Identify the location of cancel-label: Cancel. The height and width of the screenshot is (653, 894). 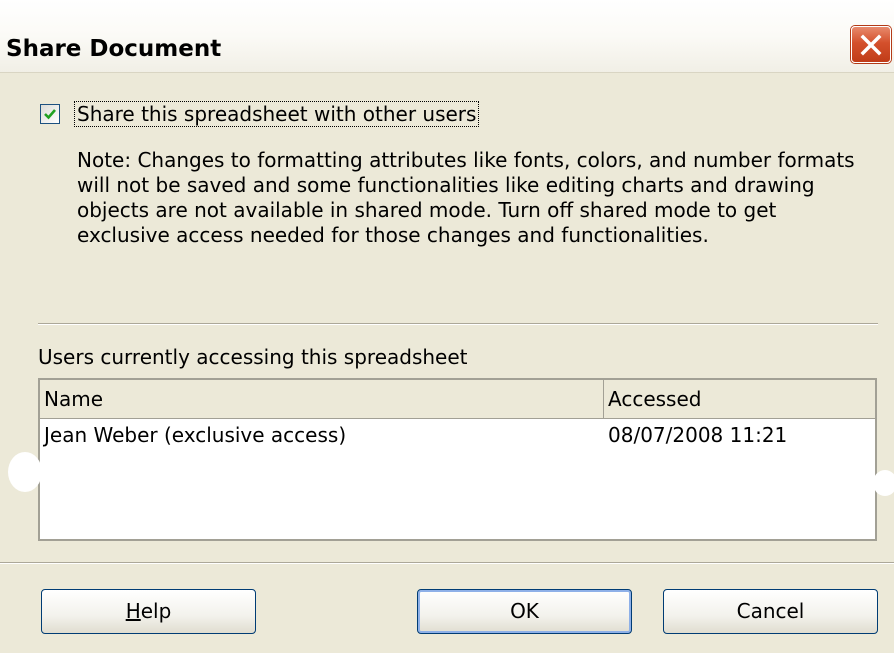
(770, 611).